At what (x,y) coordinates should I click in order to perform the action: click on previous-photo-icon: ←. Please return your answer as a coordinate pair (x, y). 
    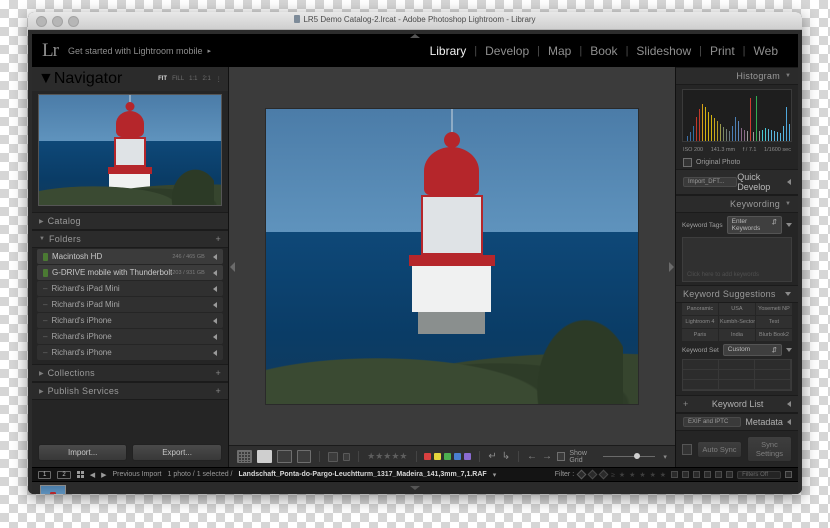
    Looking at the image, I should click on (532, 456).